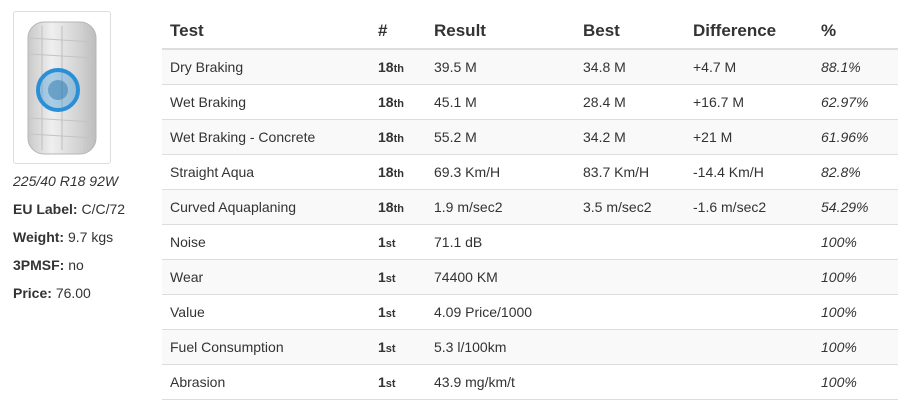  Describe the element at coordinates (749, 172) in the screenshot. I see `cell-difference: -14.4 Km/H` at that location.